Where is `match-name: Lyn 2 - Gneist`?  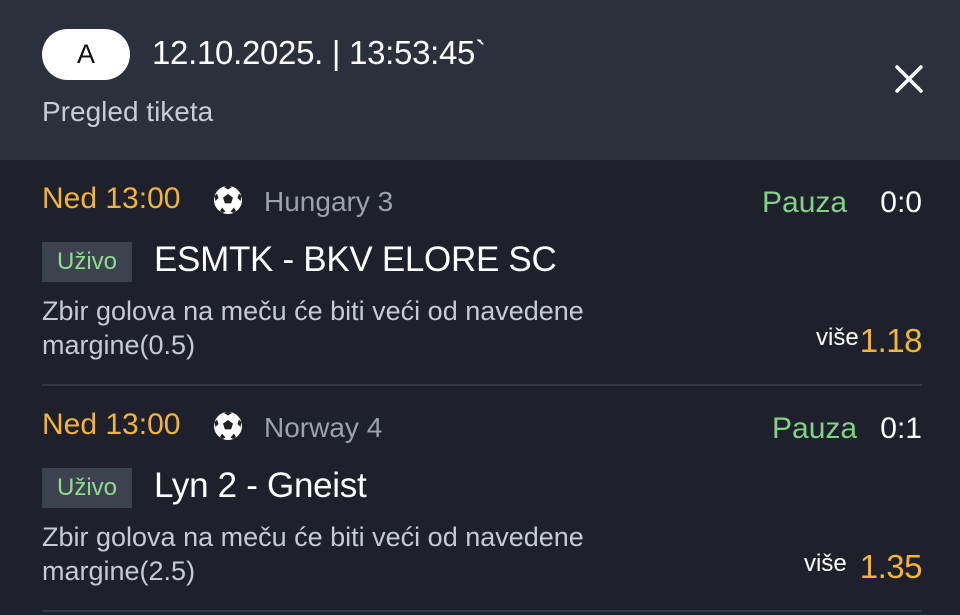
match-name: Lyn 2 - Gneist is located at coordinates (260, 485).